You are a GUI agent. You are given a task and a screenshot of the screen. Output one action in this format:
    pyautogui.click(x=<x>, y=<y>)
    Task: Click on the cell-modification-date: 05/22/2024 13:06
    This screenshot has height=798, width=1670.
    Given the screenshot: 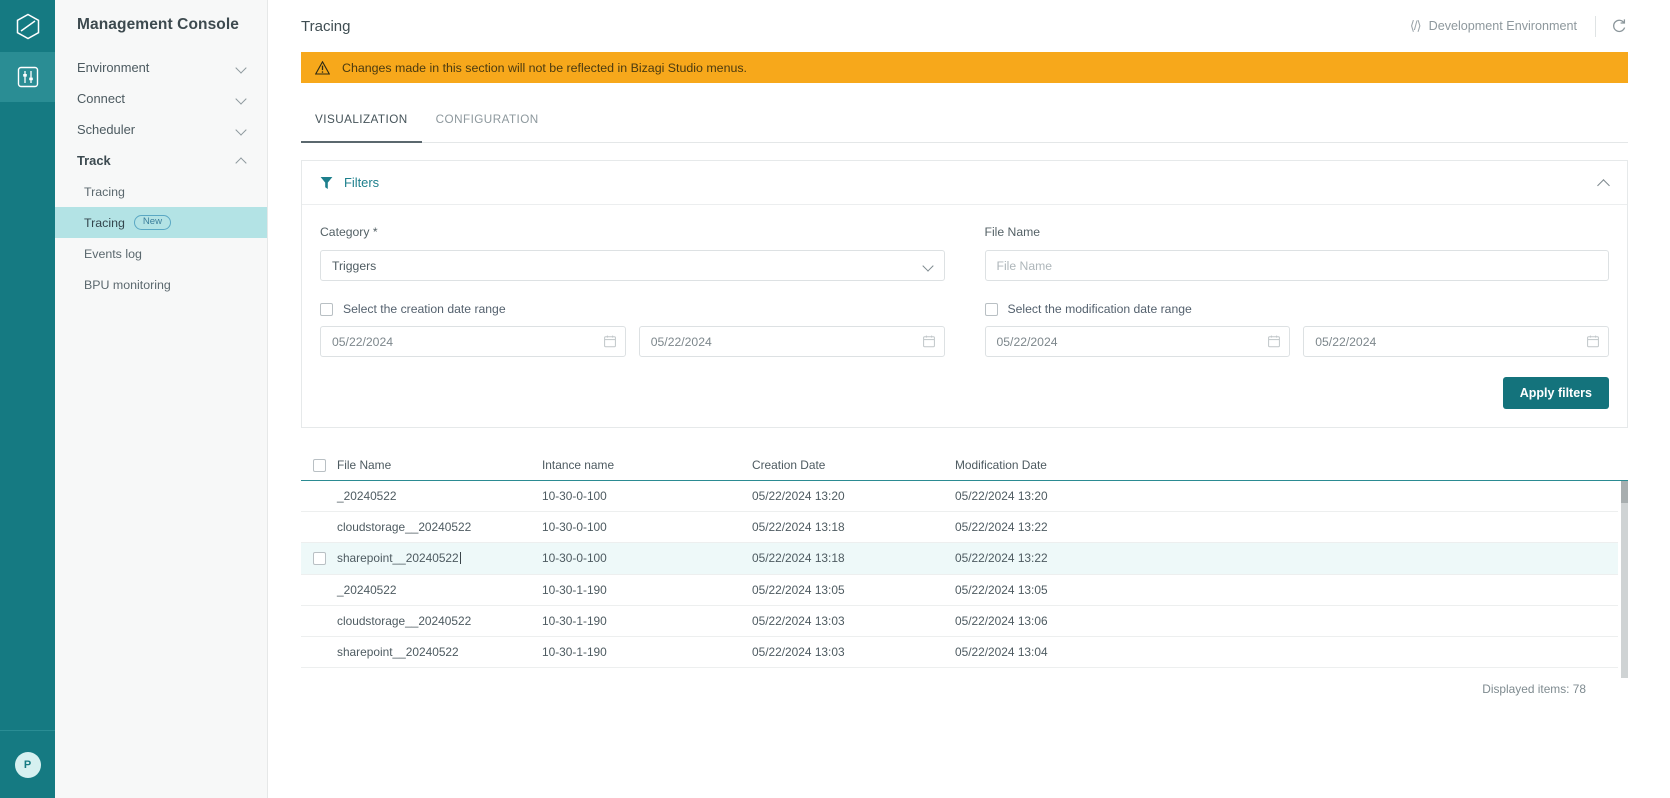 What is the action you would take?
    pyautogui.click(x=1001, y=620)
    